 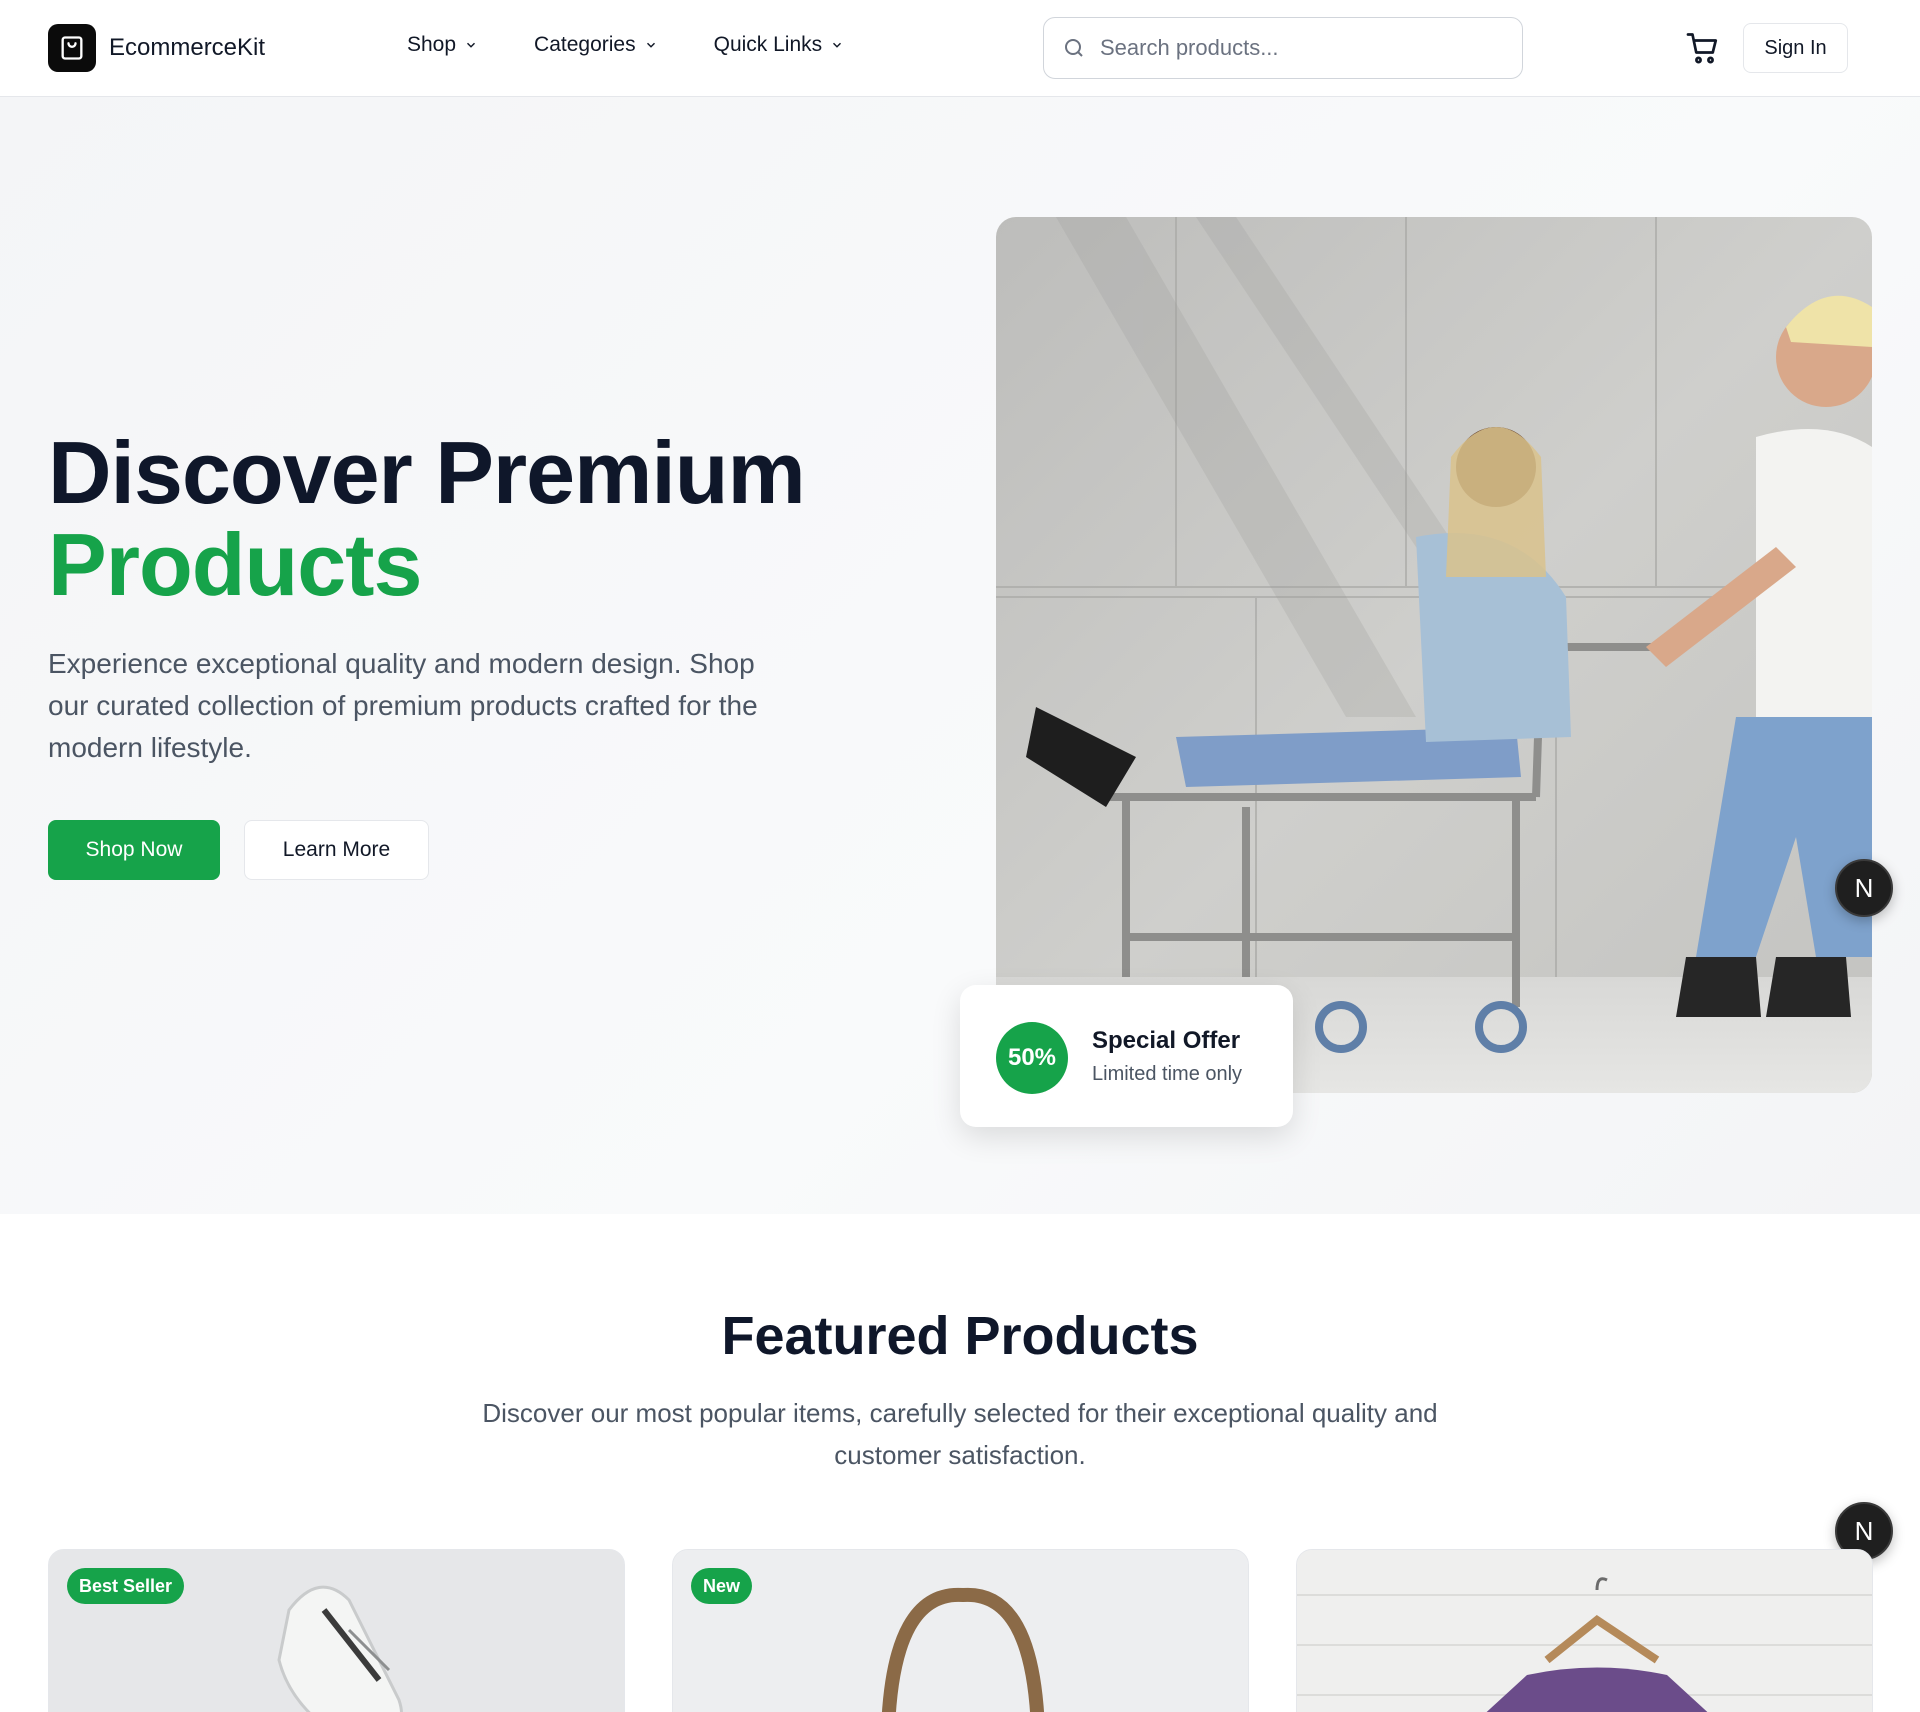 What do you see at coordinates (336, 850) in the screenshot?
I see `learn-more-button: Learn More` at bounding box center [336, 850].